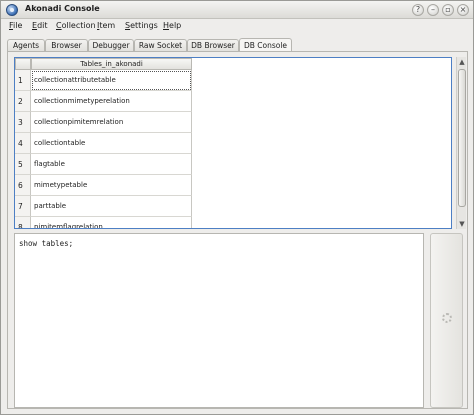 The height and width of the screenshot is (415, 474). Describe the element at coordinates (448, 10) in the screenshot. I see `maximize-button-icon: ▫` at that location.